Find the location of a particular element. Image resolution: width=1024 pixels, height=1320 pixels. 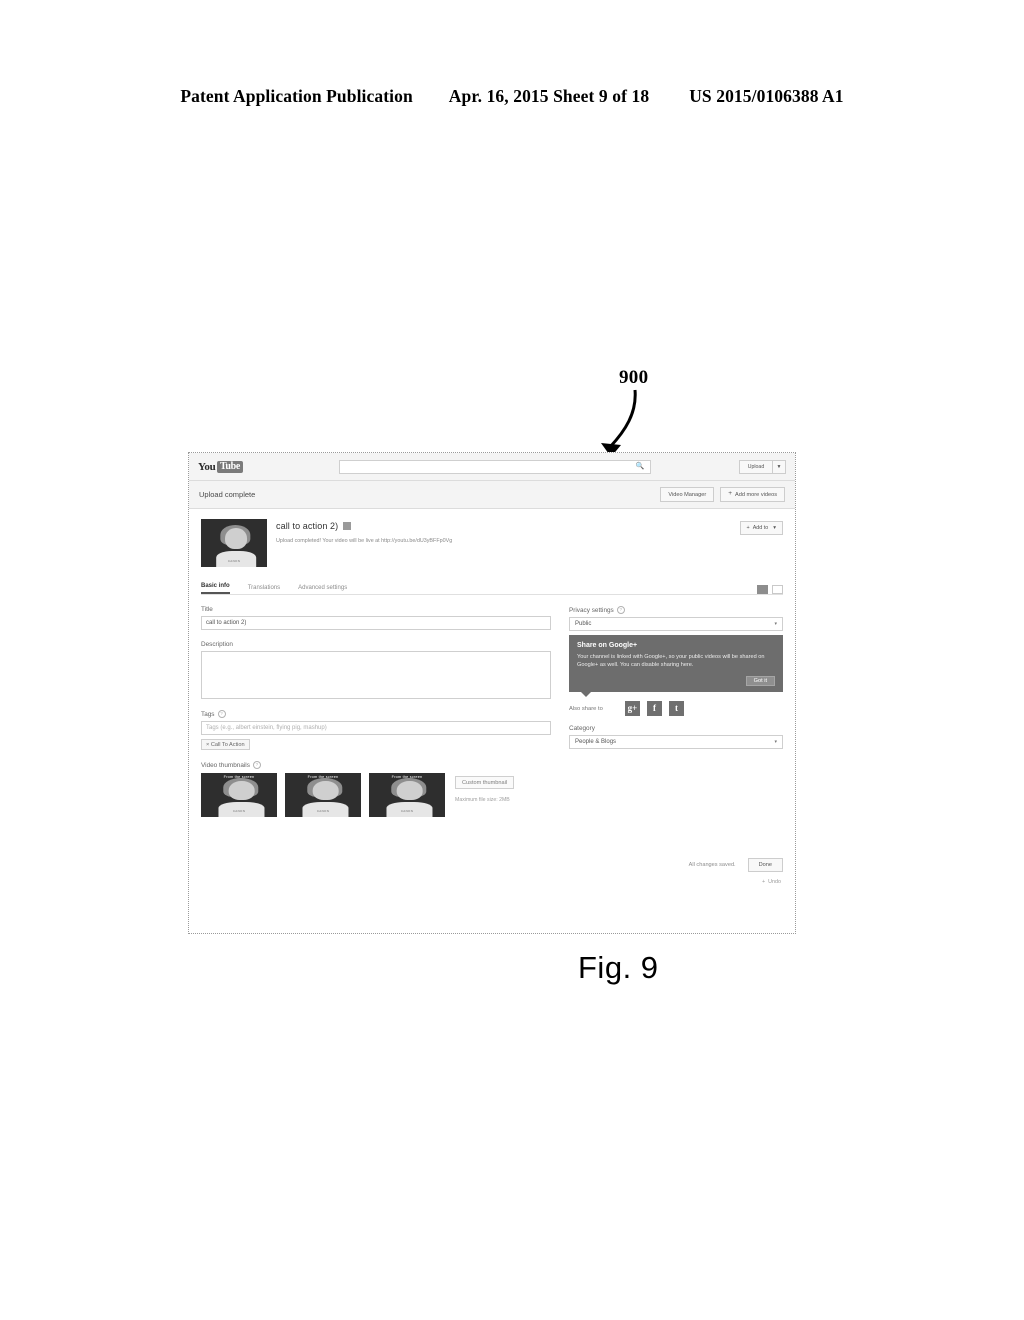

tab-translations: Translations is located at coordinates (264, 589).